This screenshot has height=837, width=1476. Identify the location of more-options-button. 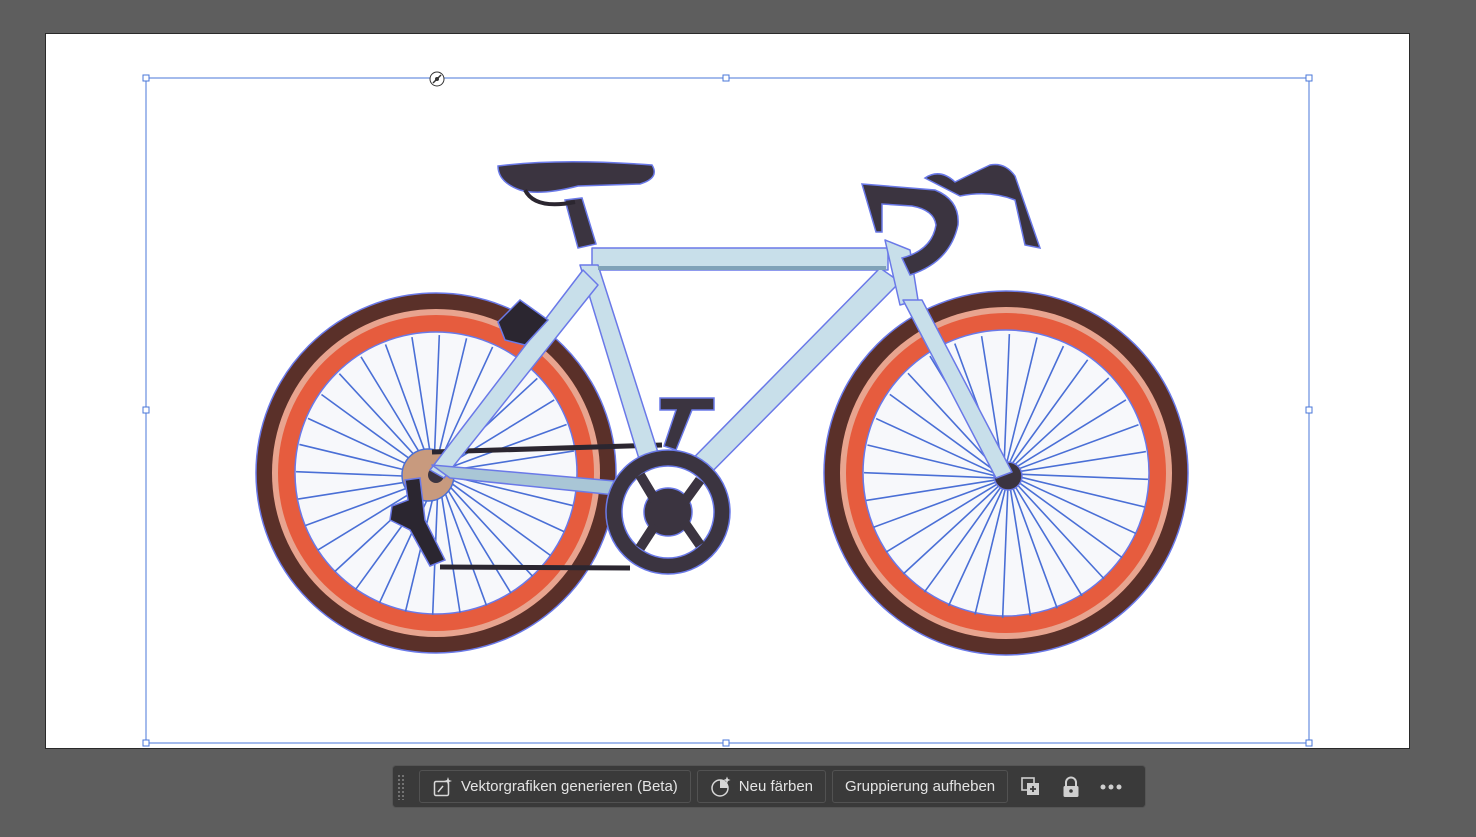
(1111, 786).